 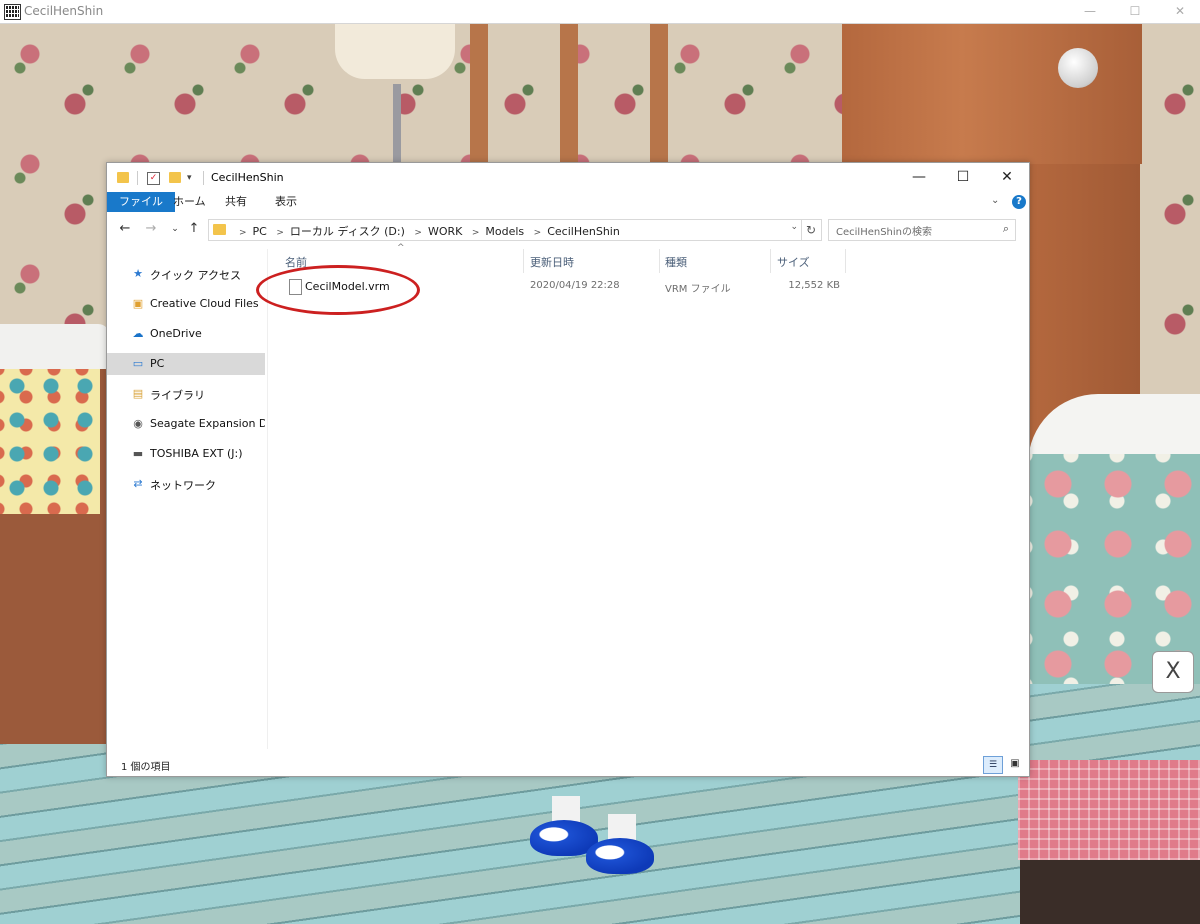 What do you see at coordinates (583, 231) in the screenshot?
I see `breadcrumb-cecilhenshin: CecilHenShin` at bounding box center [583, 231].